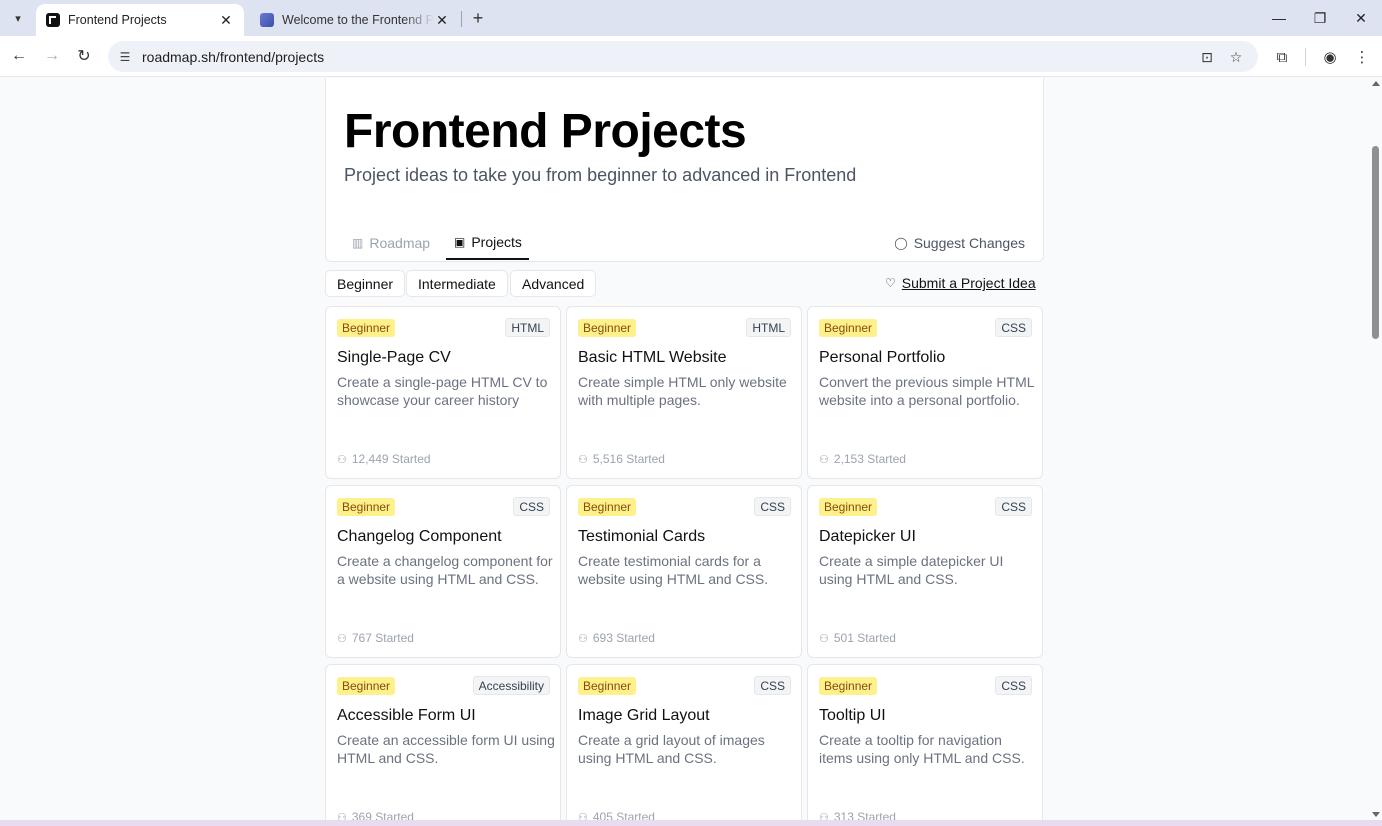 The image size is (1382, 826). Describe the element at coordinates (1361, 18) in the screenshot. I see `close-window-icon: ✕` at that location.